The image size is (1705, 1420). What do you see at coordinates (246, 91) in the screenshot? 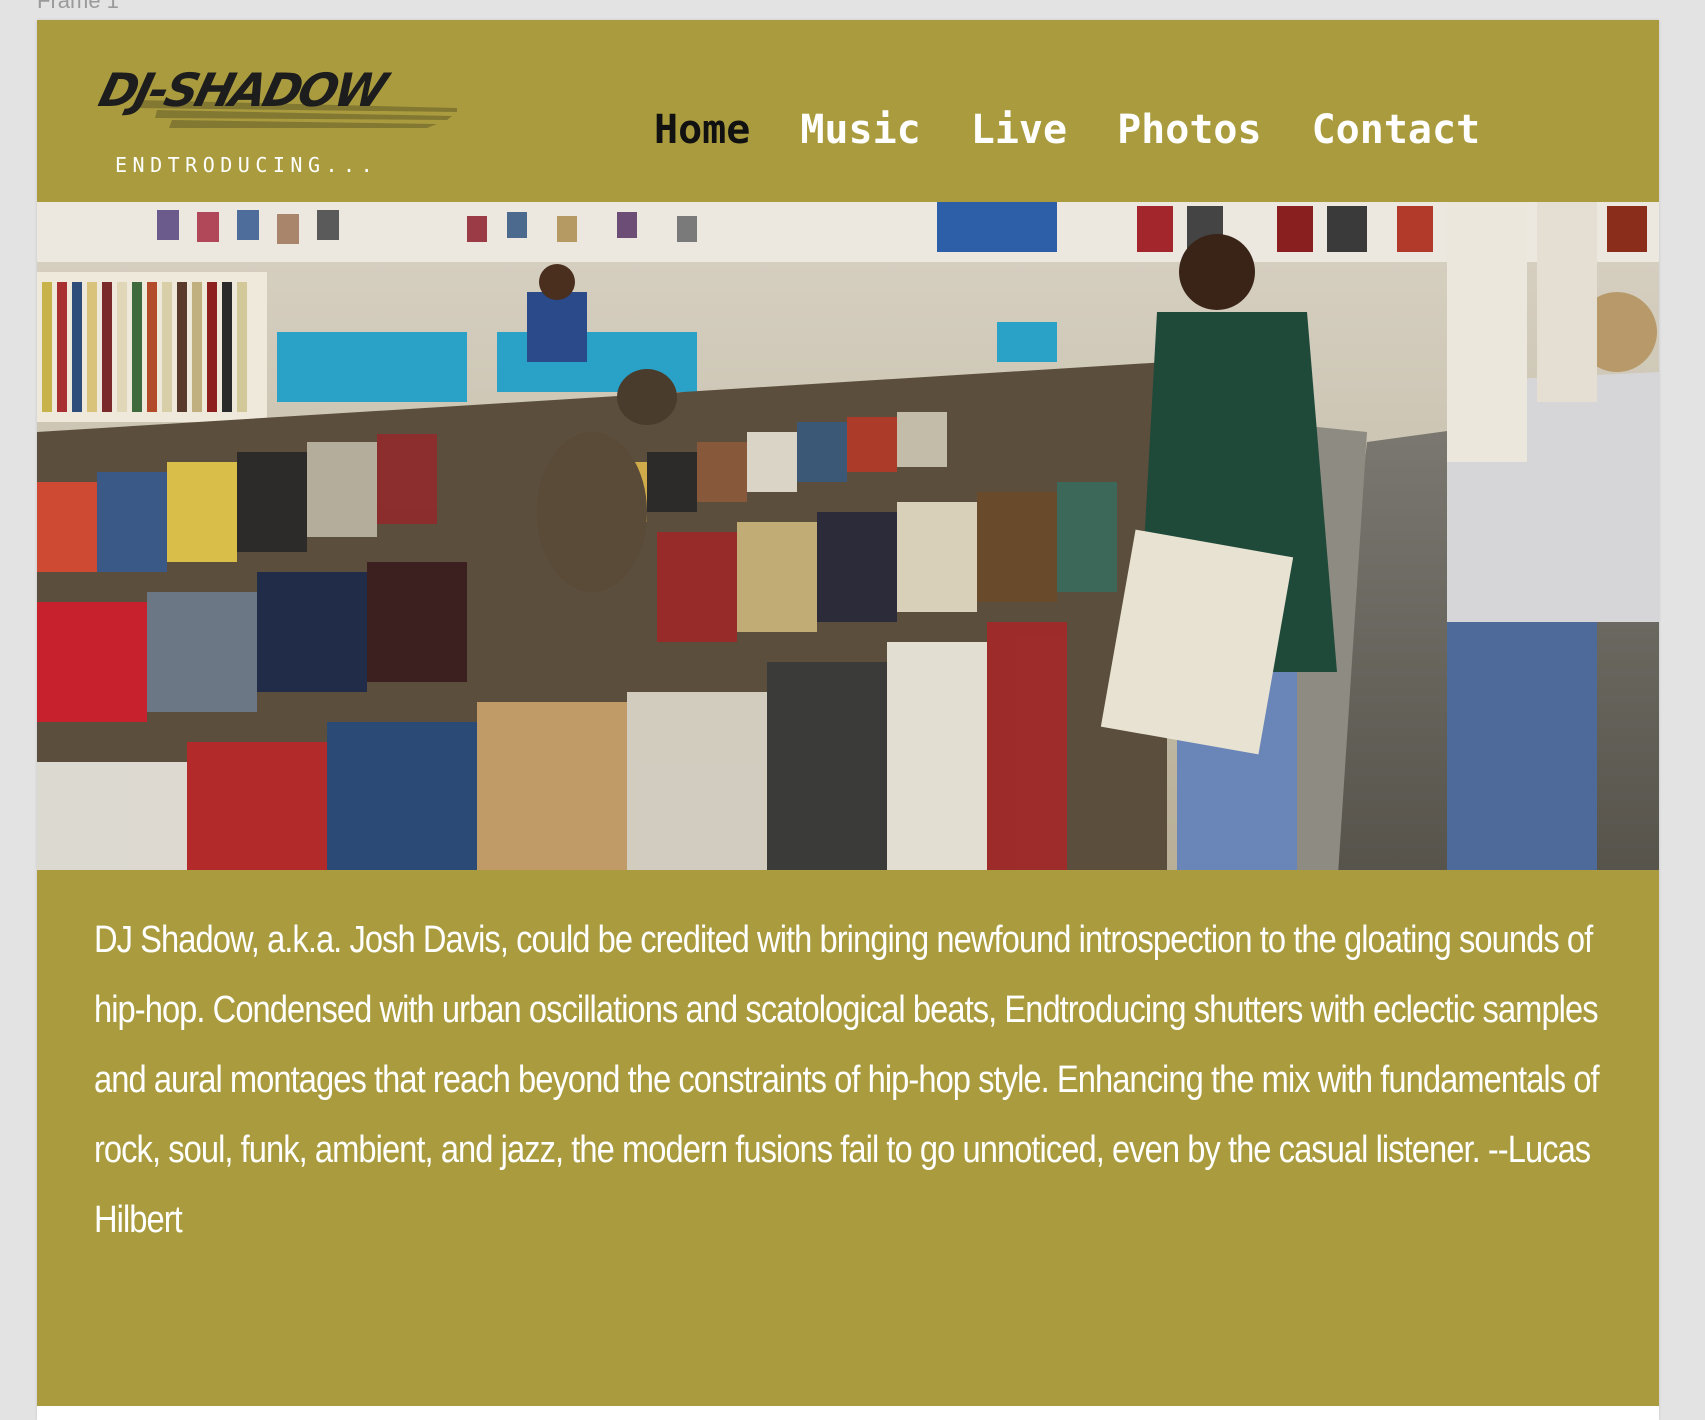
I see `logo-title: DJ-SHADOW` at bounding box center [246, 91].